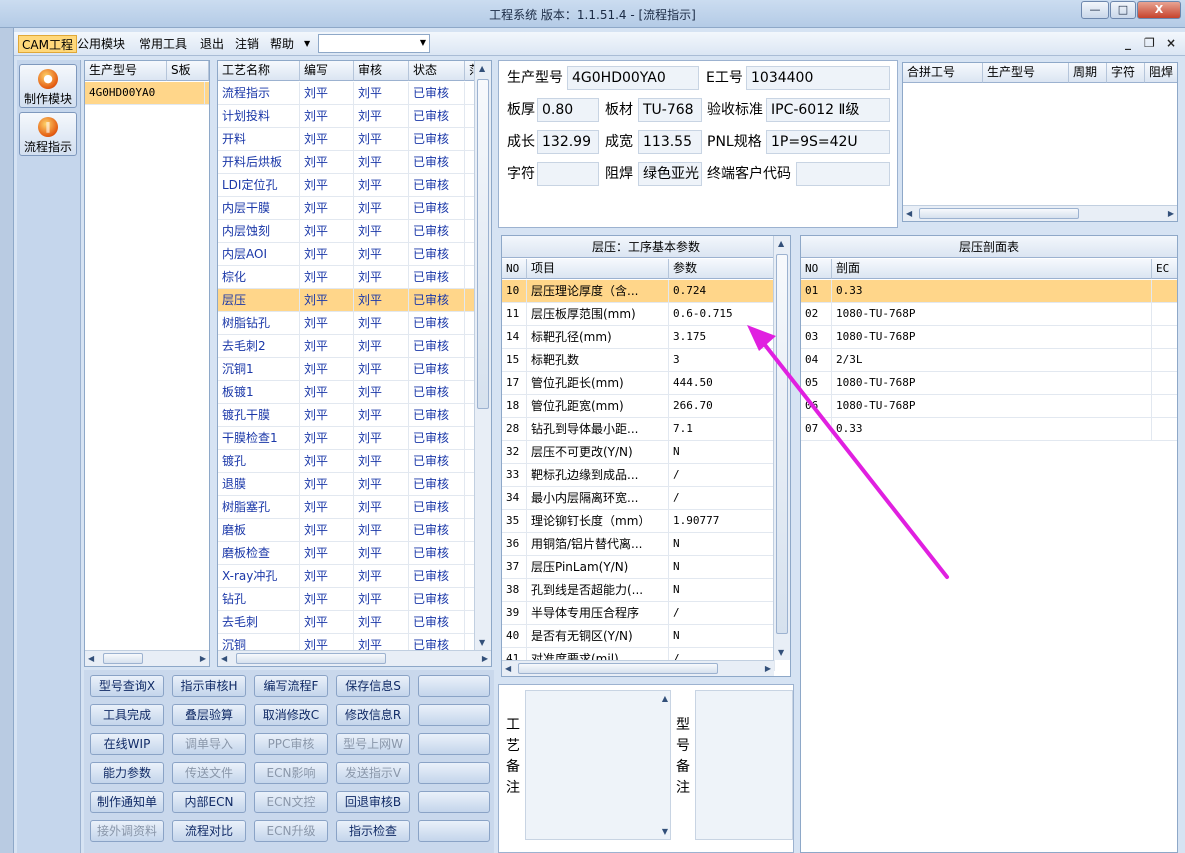 This screenshot has width=1185, height=853. Describe the element at coordinates (848, 452) in the screenshot. I see `annotation-arrow` at that location.